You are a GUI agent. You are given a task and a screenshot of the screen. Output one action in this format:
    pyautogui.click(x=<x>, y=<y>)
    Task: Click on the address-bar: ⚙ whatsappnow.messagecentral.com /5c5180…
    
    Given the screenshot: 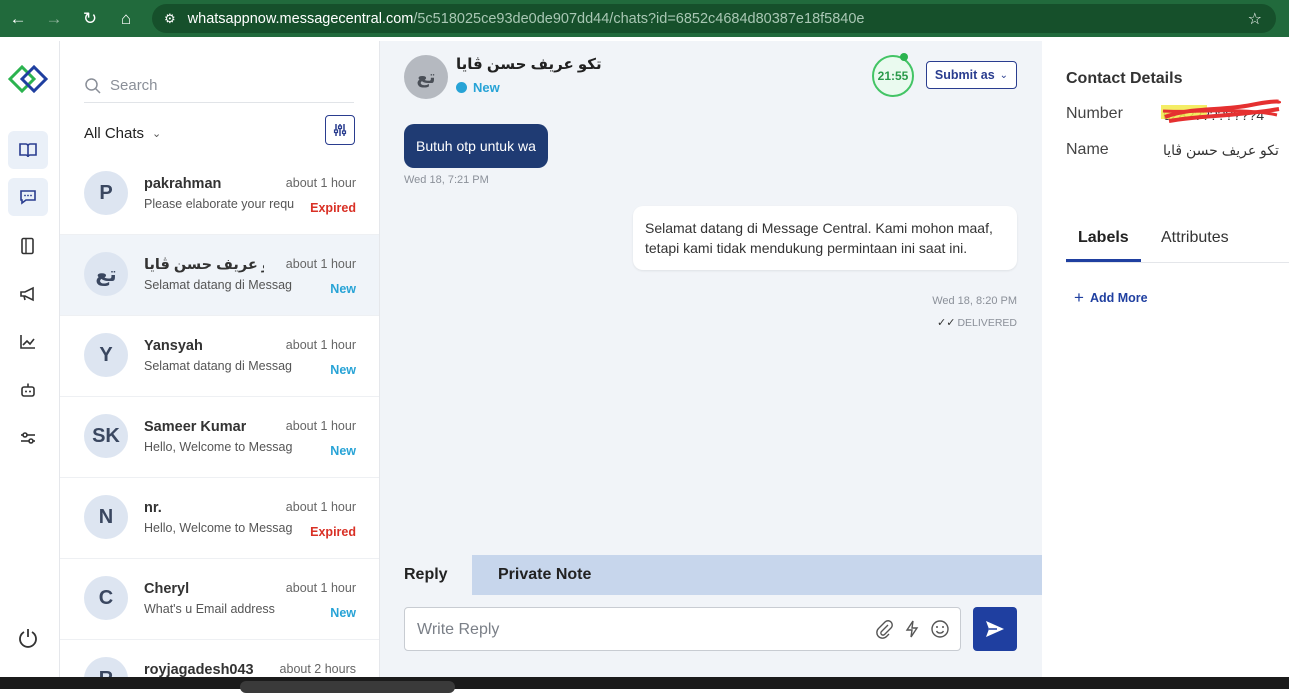 What is the action you would take?
    pyautogui.click(x=714, y=18)
    